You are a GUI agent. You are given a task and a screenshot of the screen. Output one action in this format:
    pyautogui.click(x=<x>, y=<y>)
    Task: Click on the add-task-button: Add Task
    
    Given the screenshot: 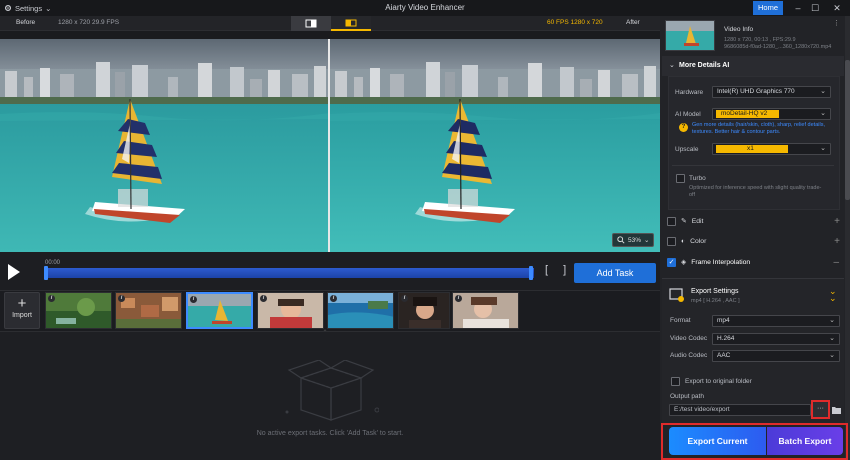 What is the action you would take?
    pyautogui.click(x=615, y=273)
    